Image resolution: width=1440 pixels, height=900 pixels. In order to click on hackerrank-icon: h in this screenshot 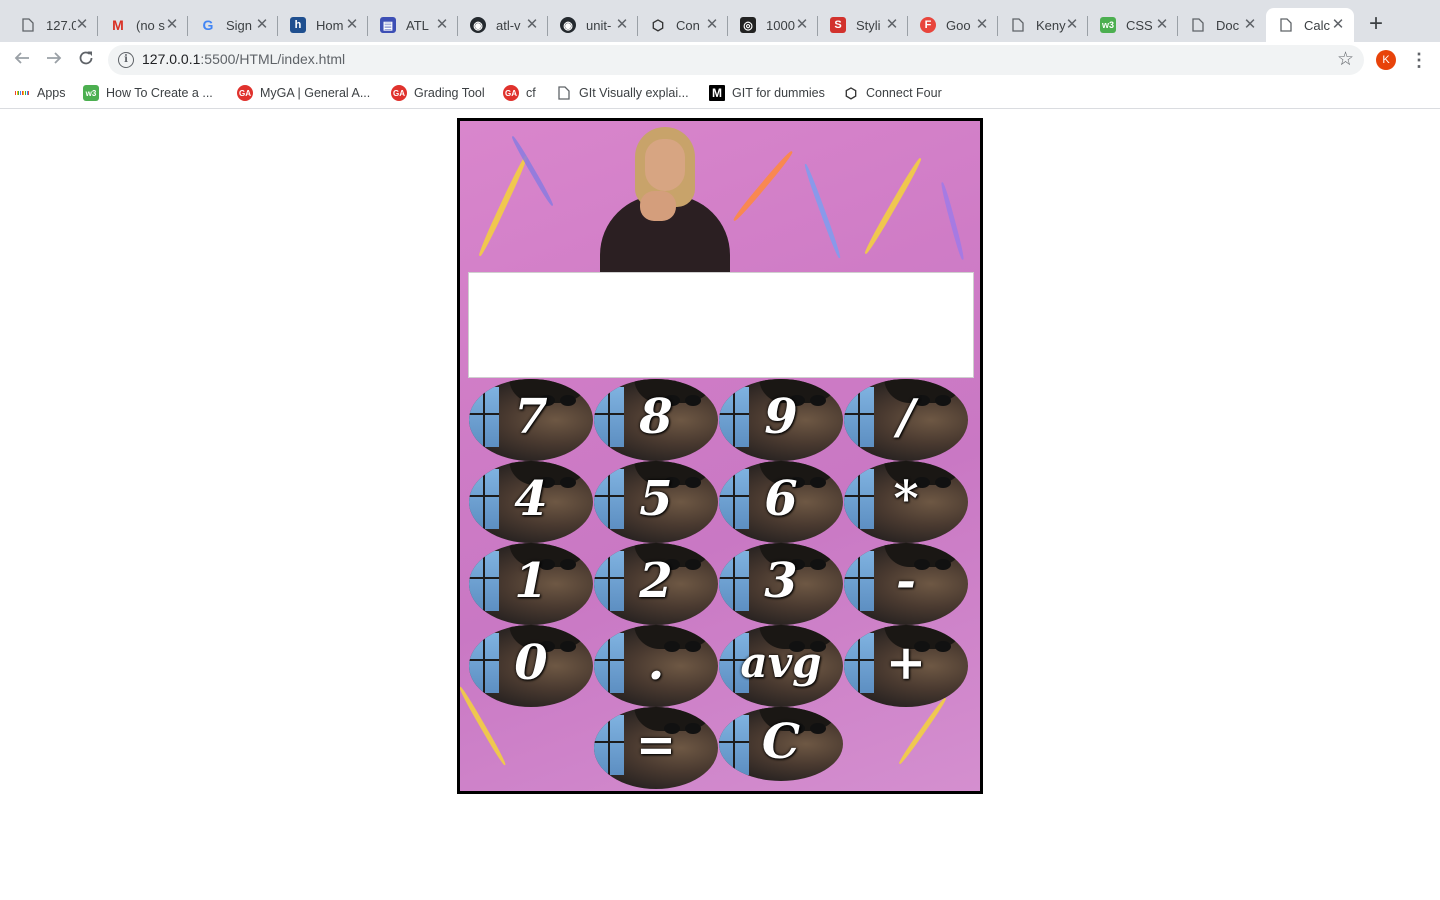, I will do `click(298, 25)`.